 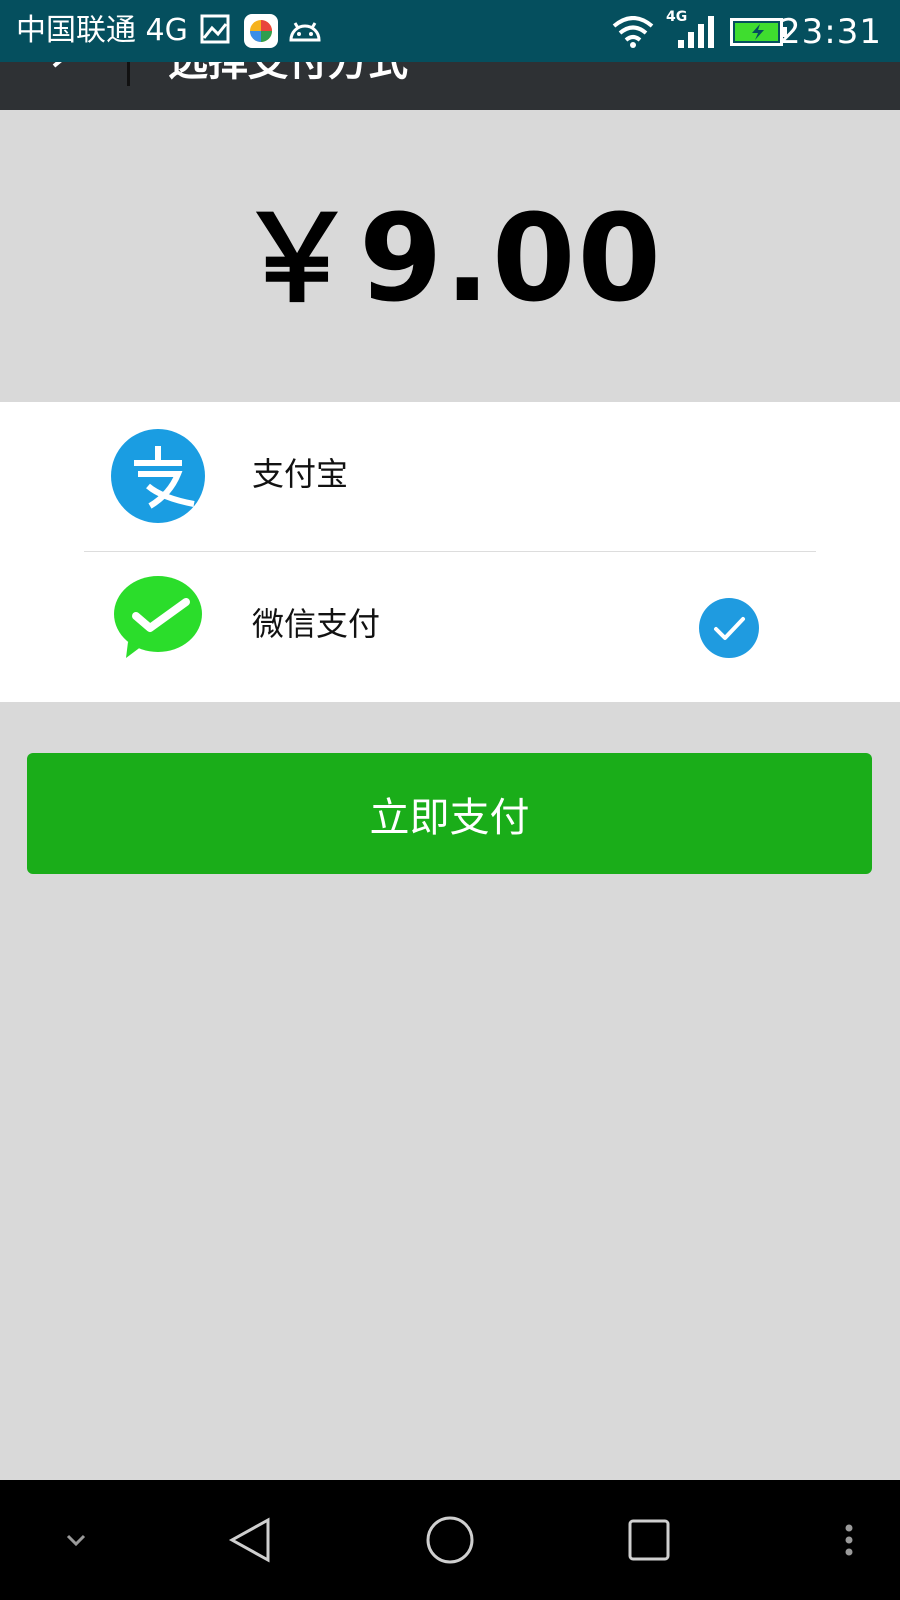 I want to click on recents-square-icon, so click(x=649, y=1540).